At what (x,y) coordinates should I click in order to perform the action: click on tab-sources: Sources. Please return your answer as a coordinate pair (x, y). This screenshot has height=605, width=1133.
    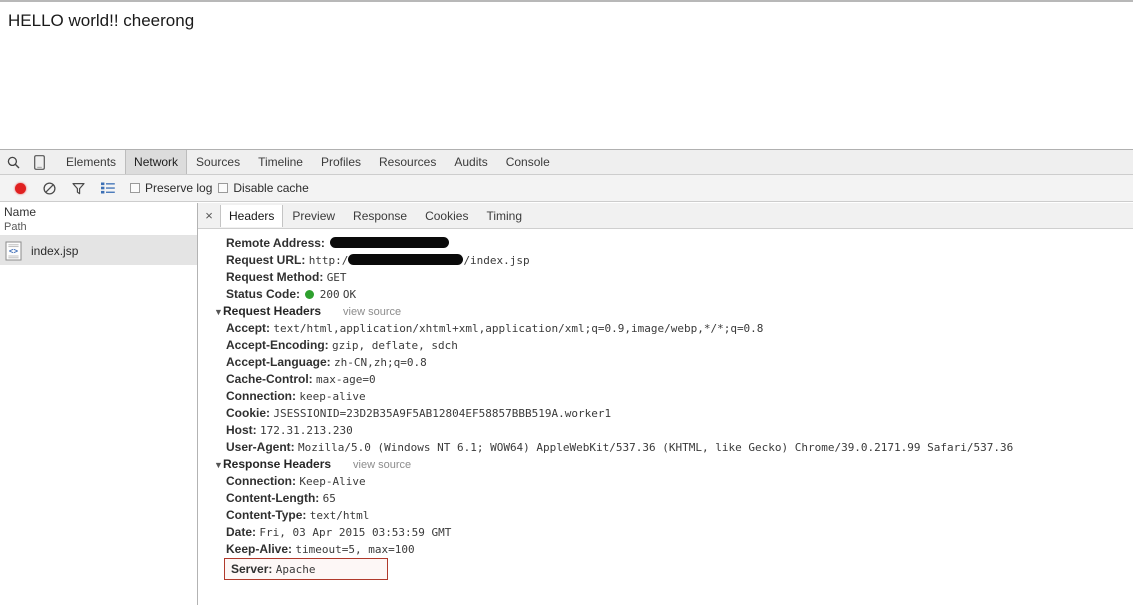
    Looking at the image, I should click on (218, 162).